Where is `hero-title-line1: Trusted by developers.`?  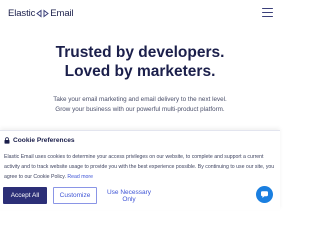
hero-title-line1: Trusted by developers. is located at coordinates (140, 52).